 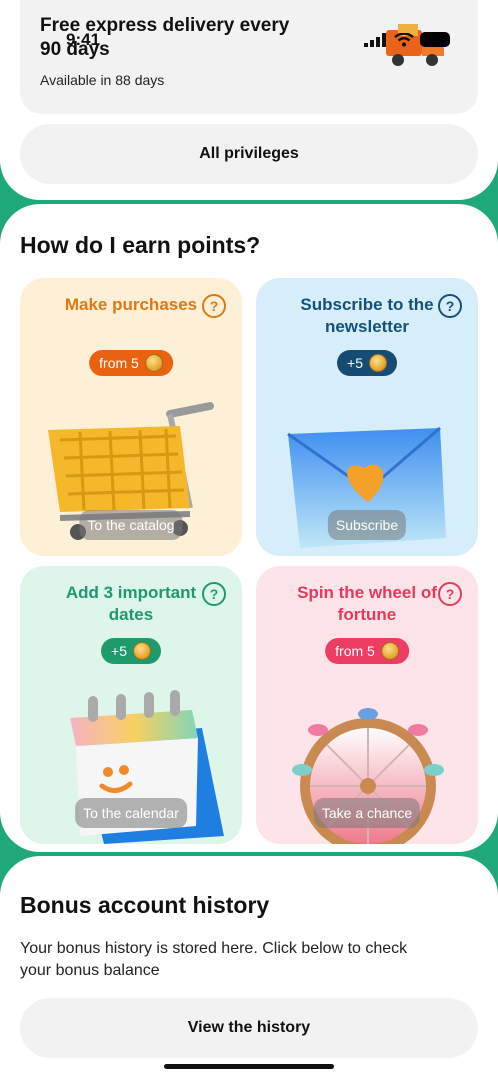 I want to click on all-privileges-button: All privileges, so click(x=249, y=154).